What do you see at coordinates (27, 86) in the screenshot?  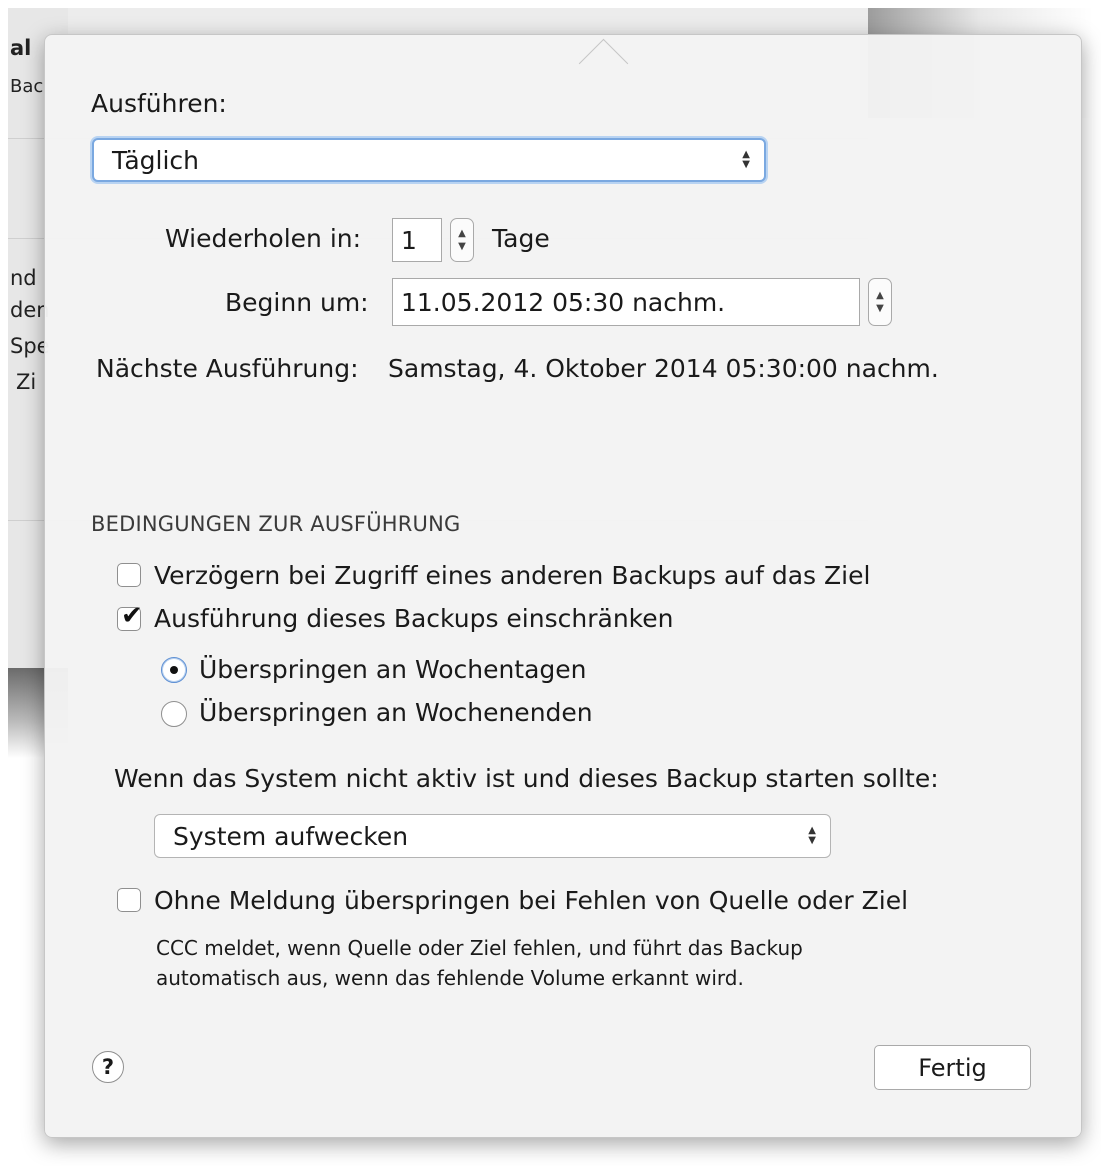 I see `background-text: Bac` at bounding box center [27, 86].